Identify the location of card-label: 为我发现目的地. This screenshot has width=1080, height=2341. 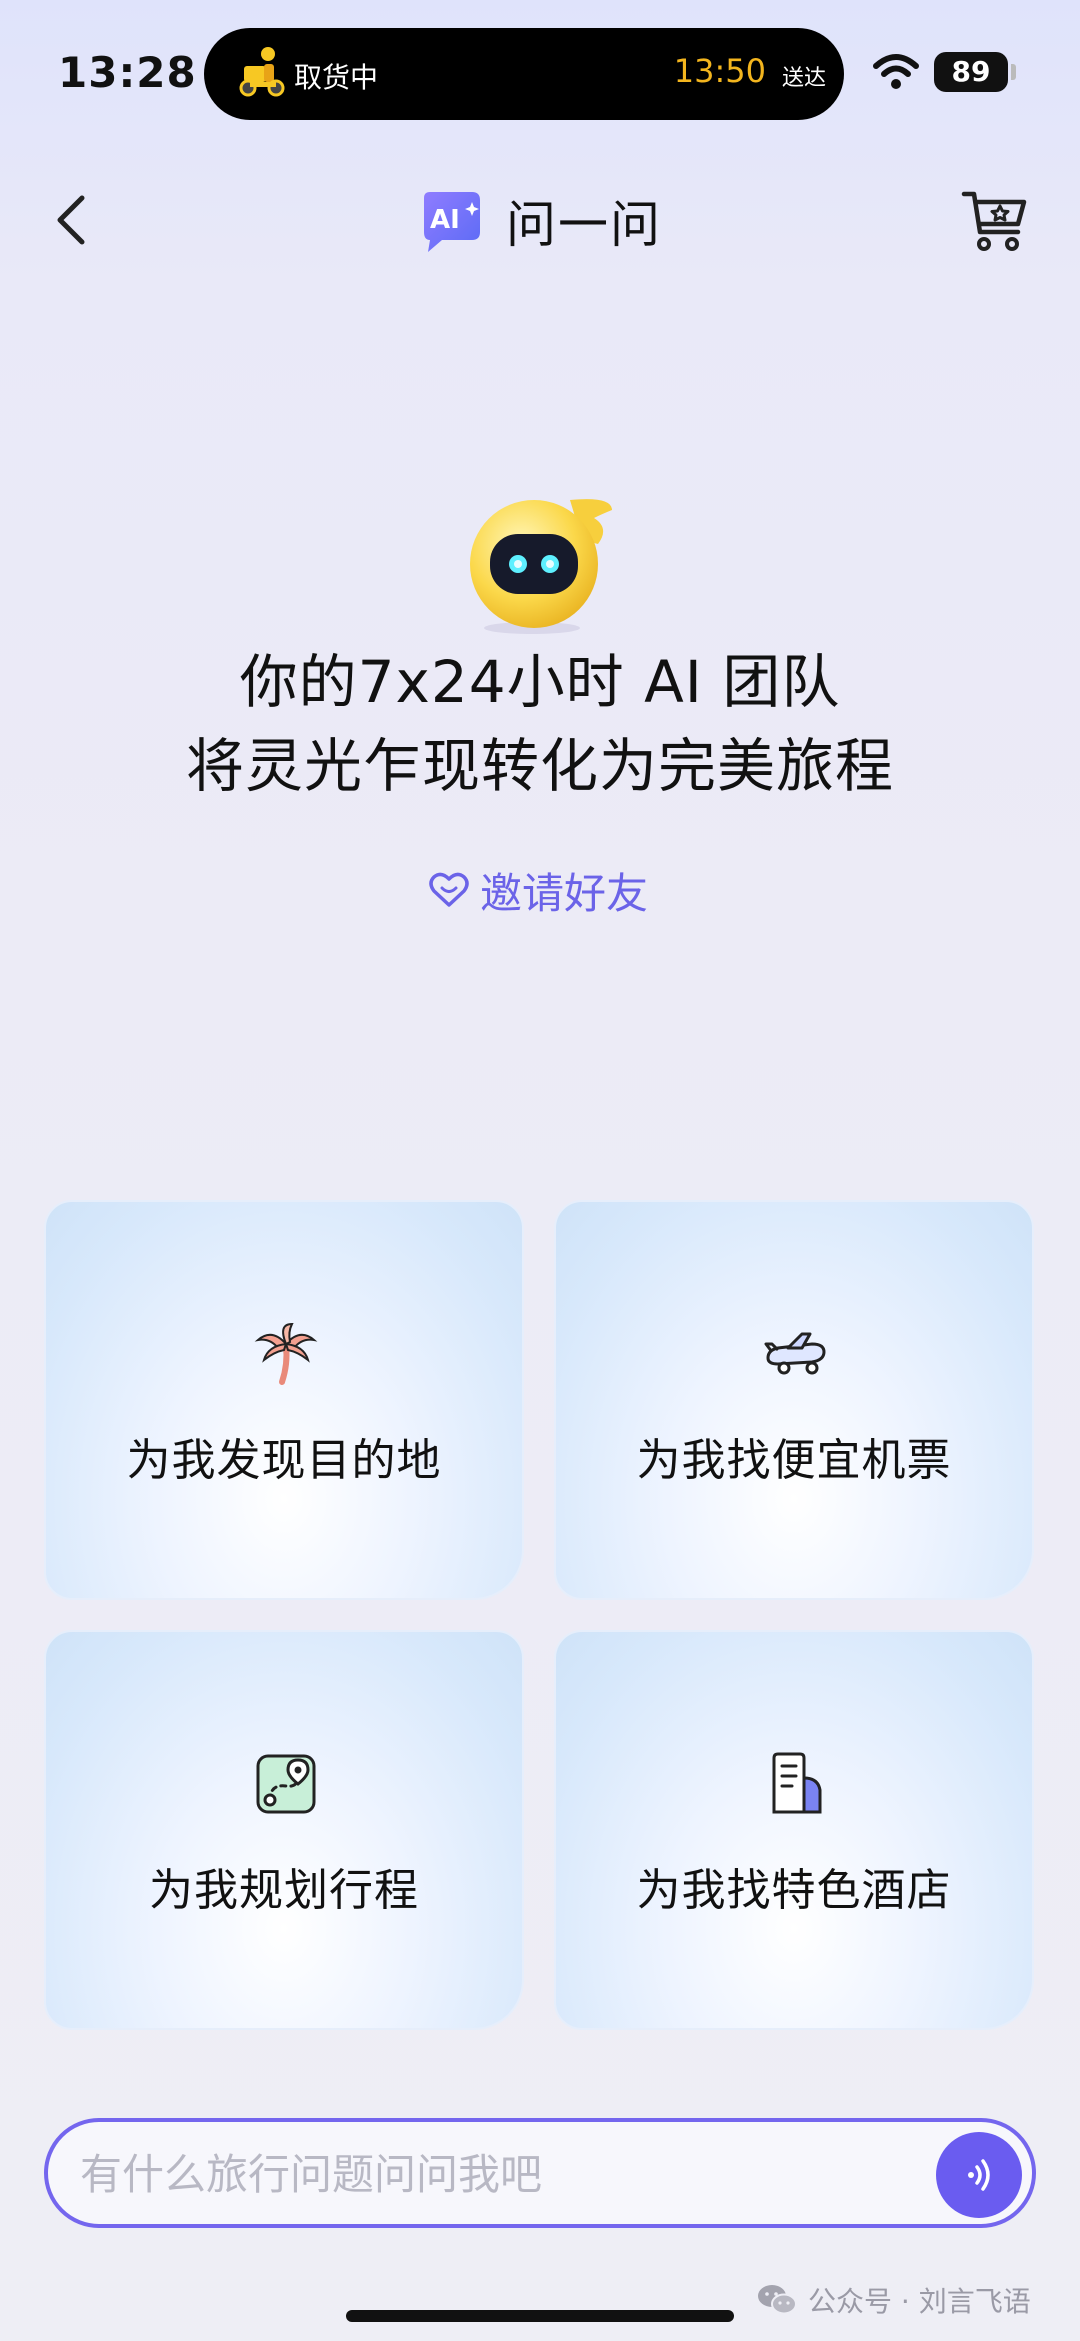
(284, 1460).